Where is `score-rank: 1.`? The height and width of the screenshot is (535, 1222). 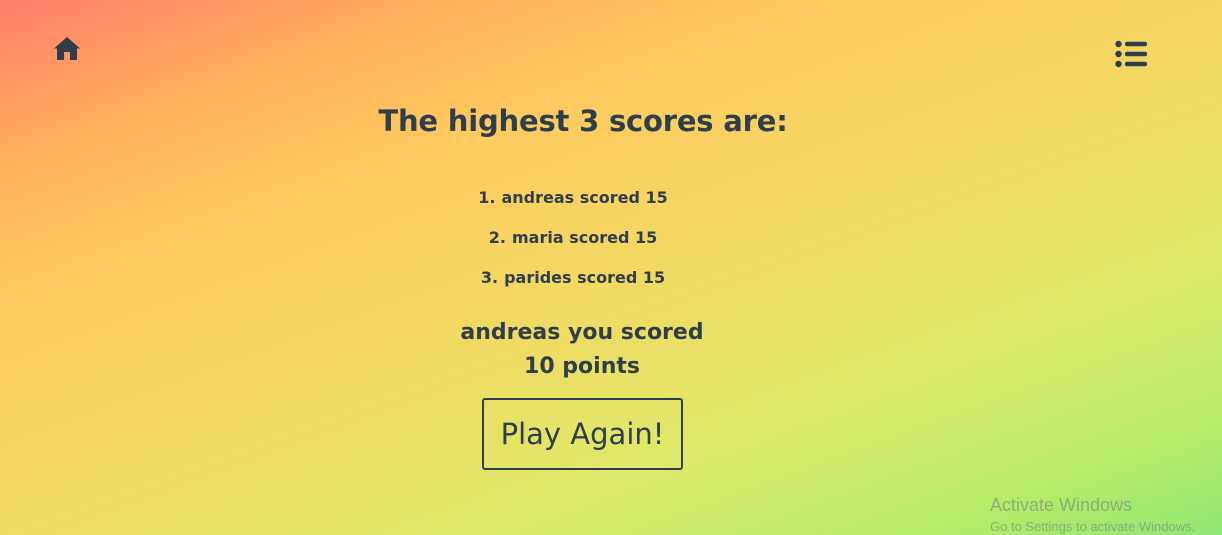 score-rank: 1. is located at coordinates (487, 197).